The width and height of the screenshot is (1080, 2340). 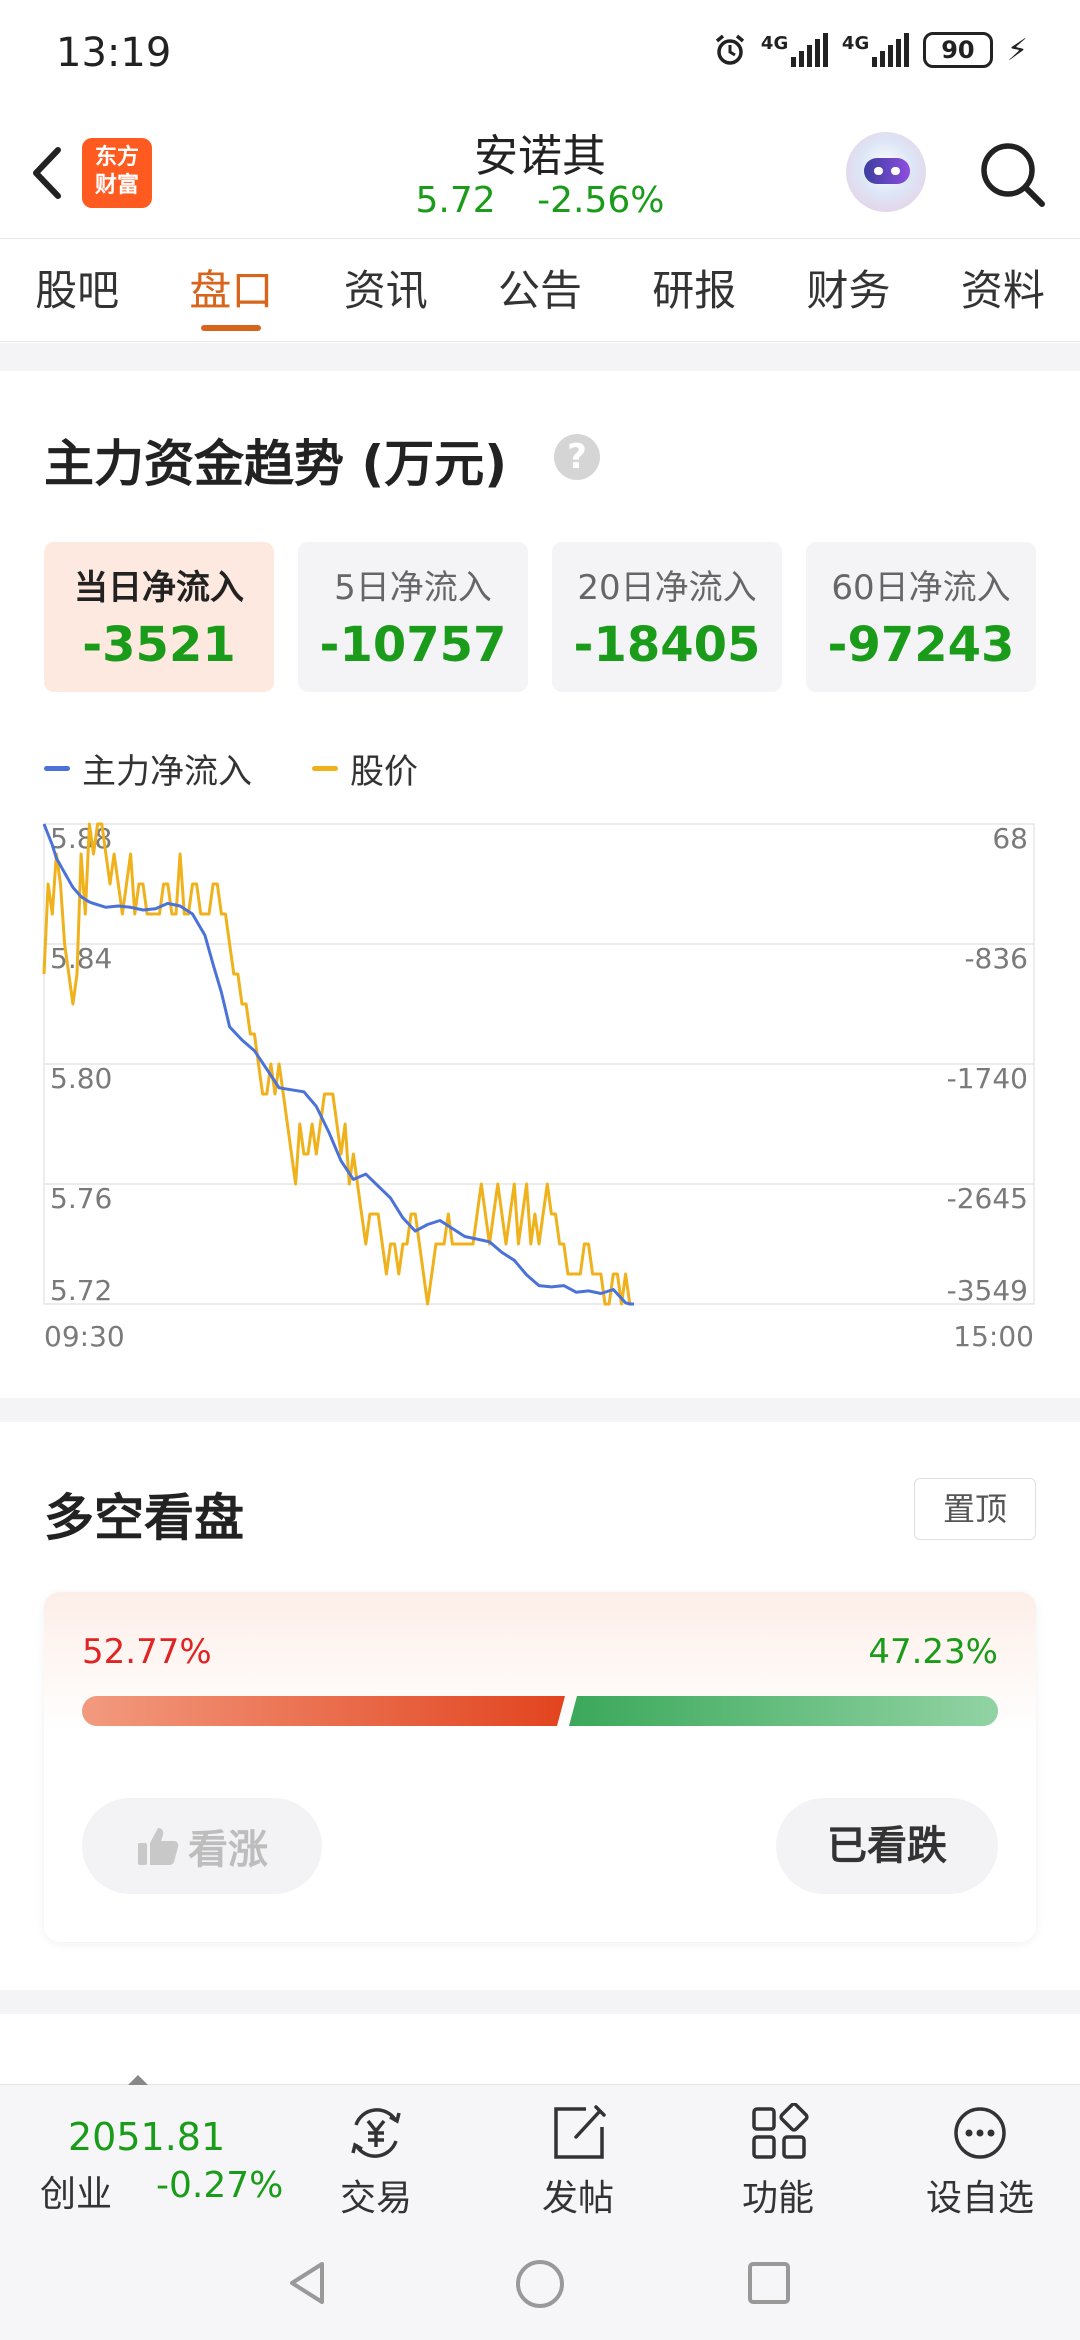 I want to click on tab-news: 资讯, so click(x=386, y=290).